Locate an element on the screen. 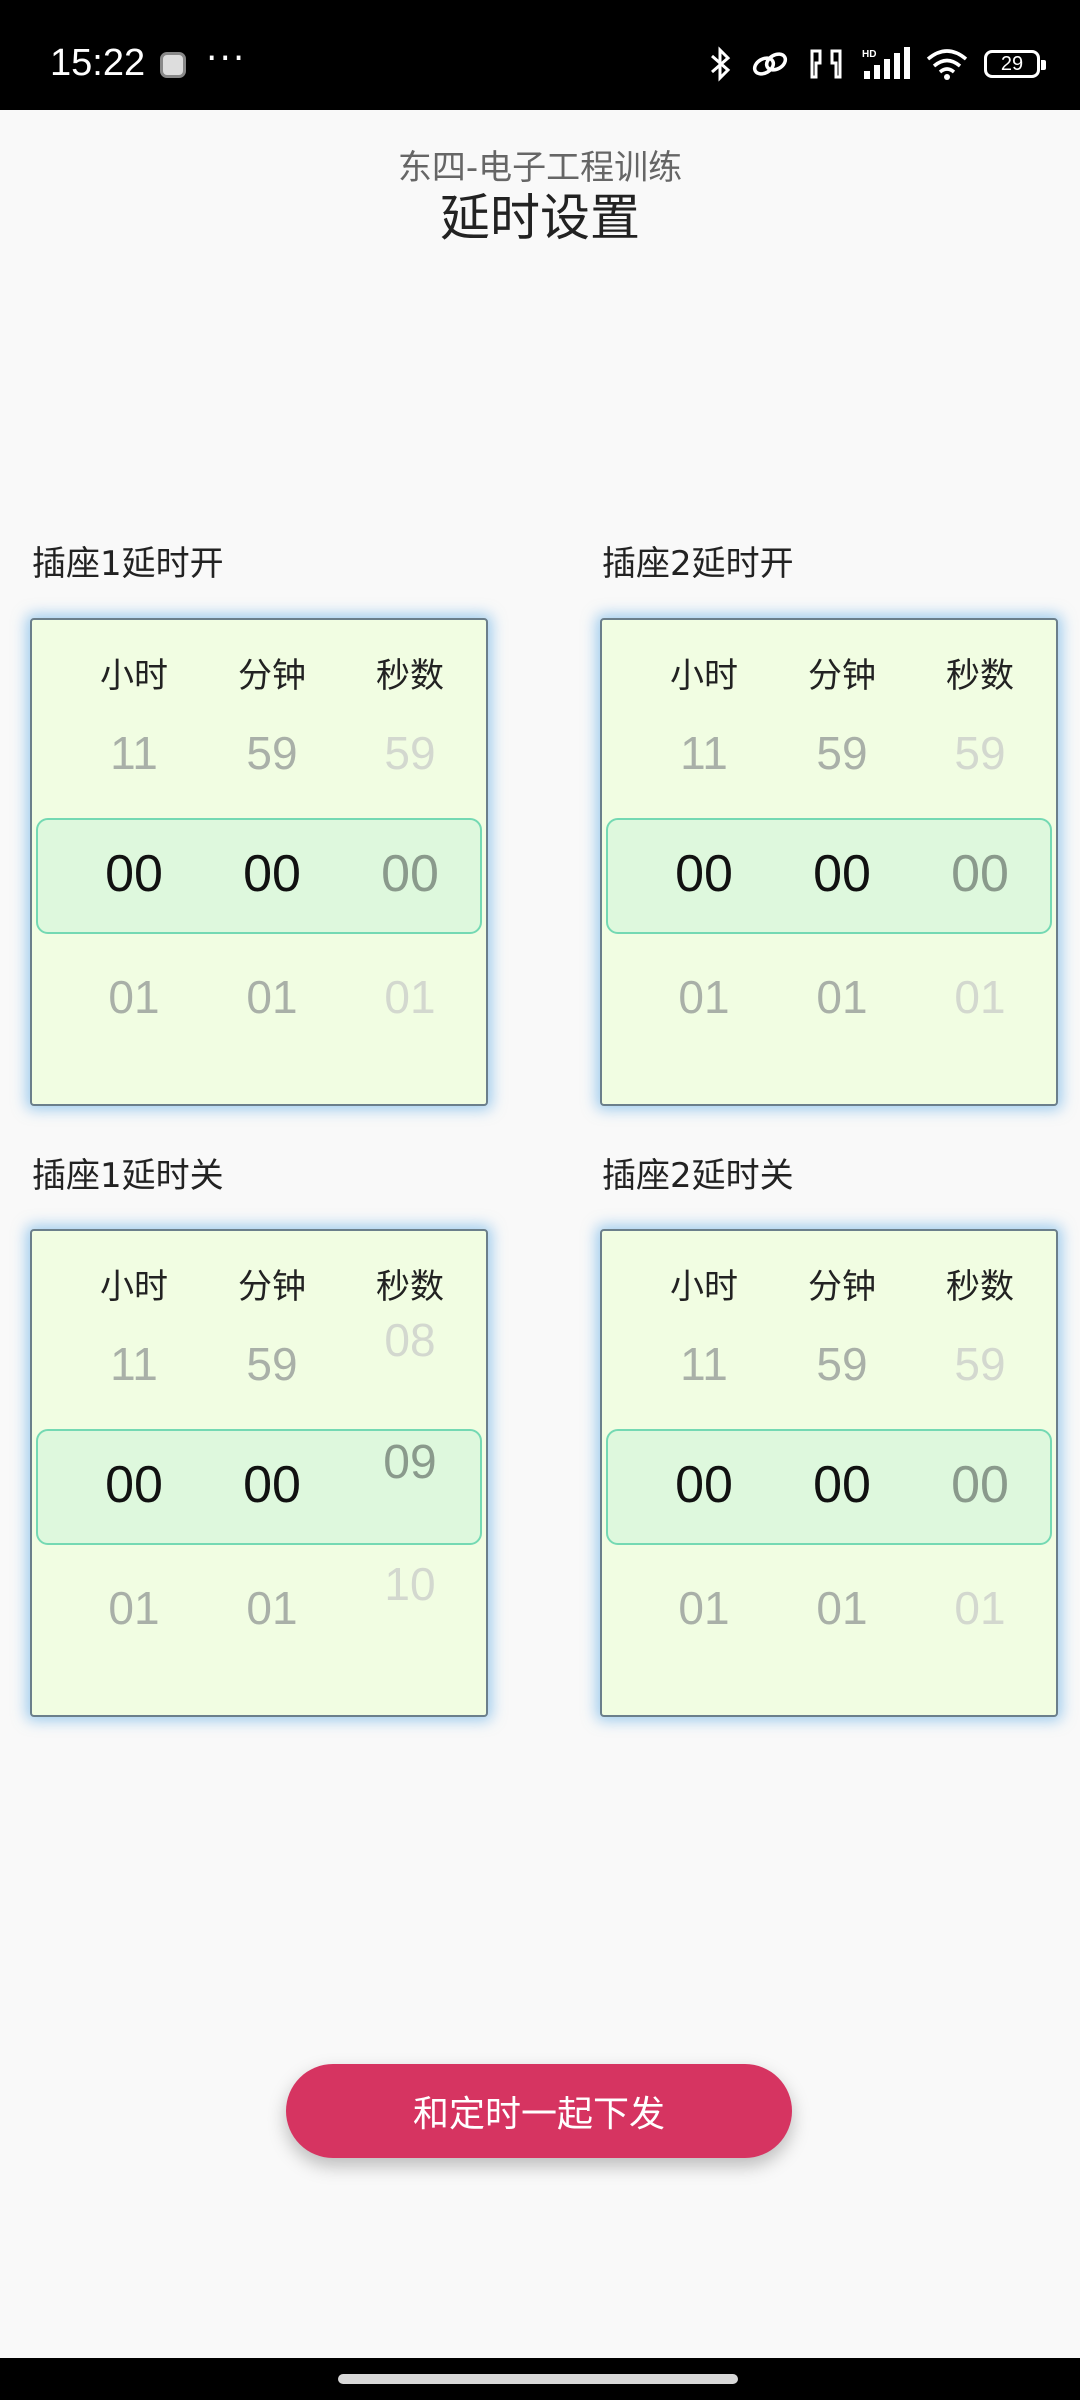  time-picker-socket2-off: 小时 分钟 秒数 11 00 01 59 00 01 59 00 01 is located at coordinates (829, 1473).